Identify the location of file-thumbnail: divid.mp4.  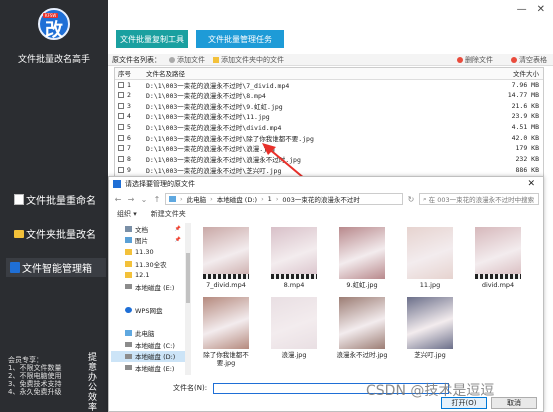
(498, 258).